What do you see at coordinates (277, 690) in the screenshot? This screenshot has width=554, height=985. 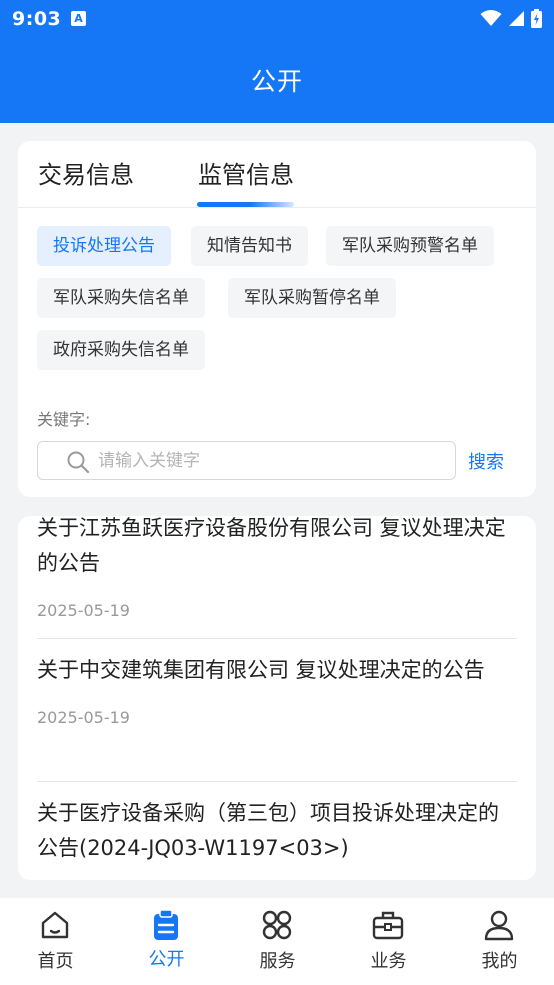 I see `list-item: 关于中交建筑集团有限公司 复议处理决定的公告 2025-05-19` at bounding box center [277, 690].